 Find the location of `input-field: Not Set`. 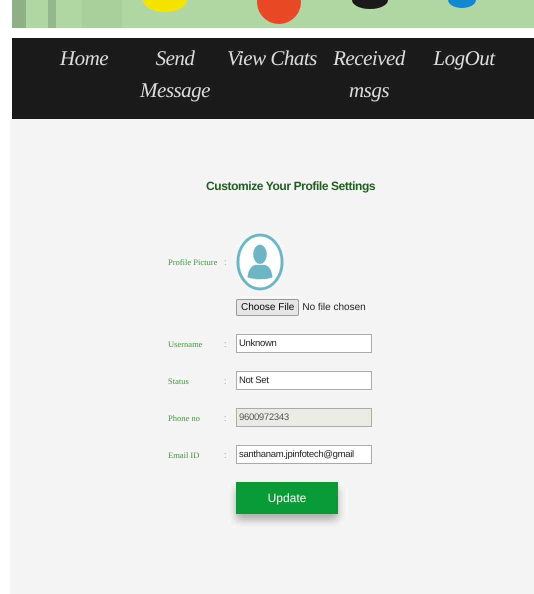

input-field: Not Set is located at coordinates (304, 380).